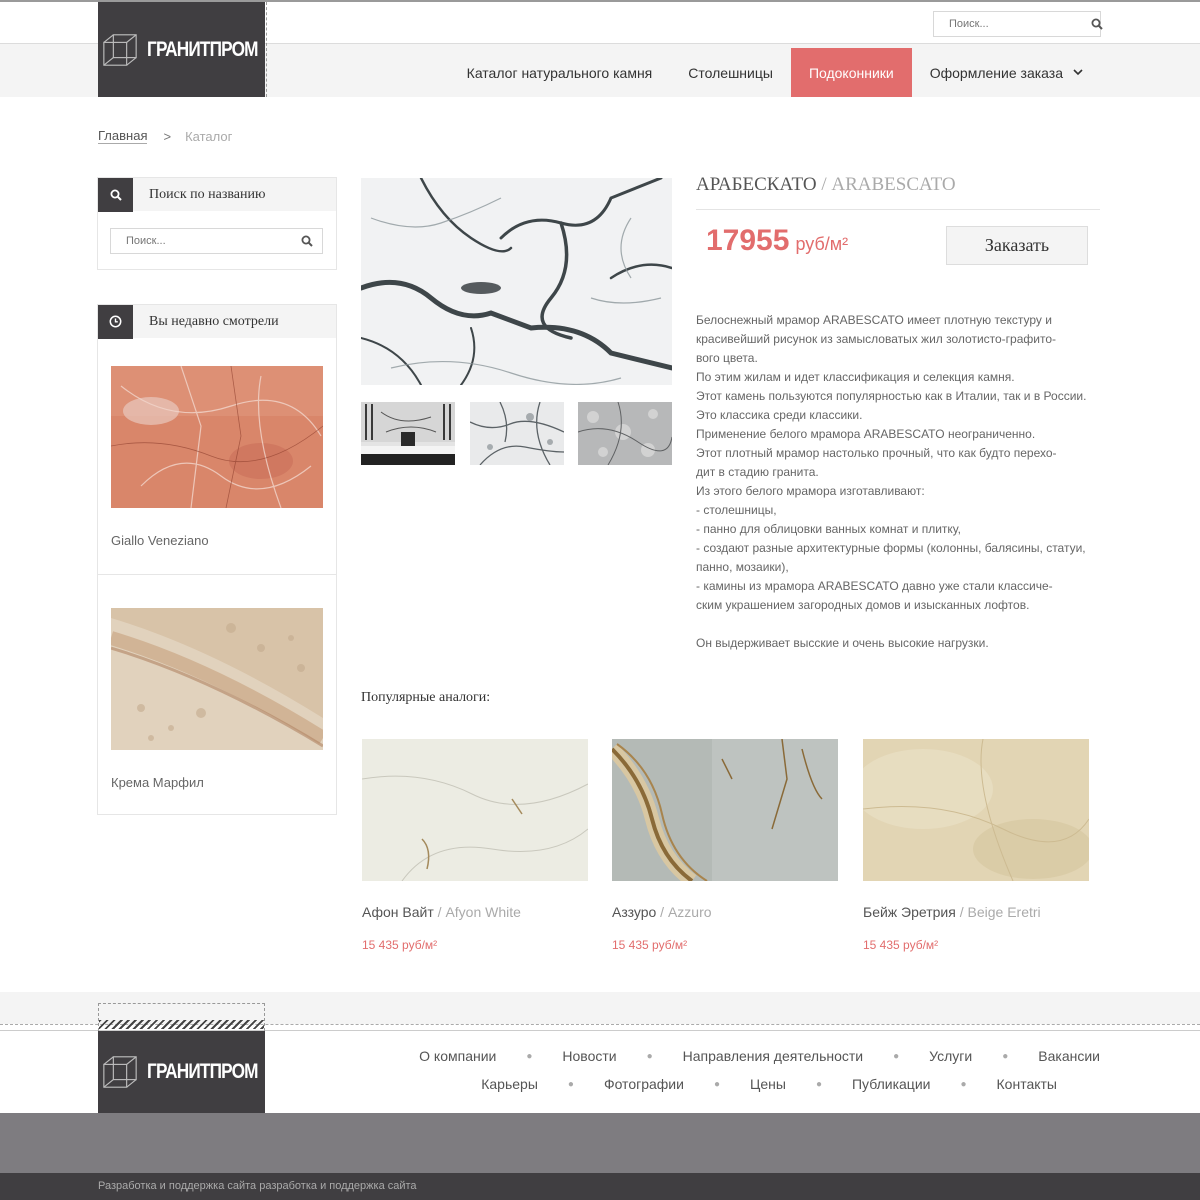 This screenshot has width=1200, height=1200. I want to click on footer-logo: ГРАНИТПРОМ, so click(181, 1072).